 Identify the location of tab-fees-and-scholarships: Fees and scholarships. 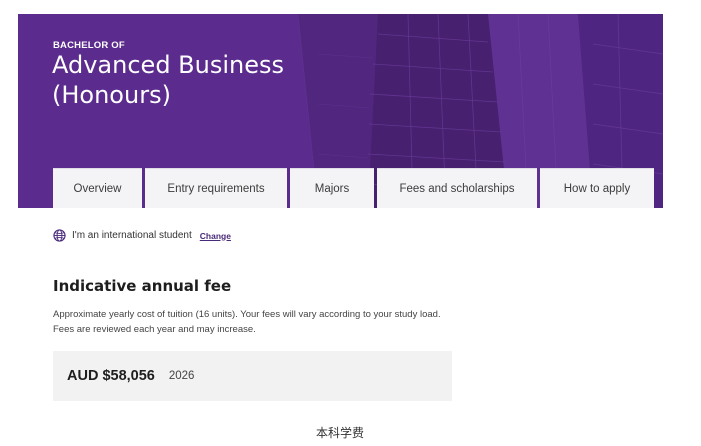
(457, 188).